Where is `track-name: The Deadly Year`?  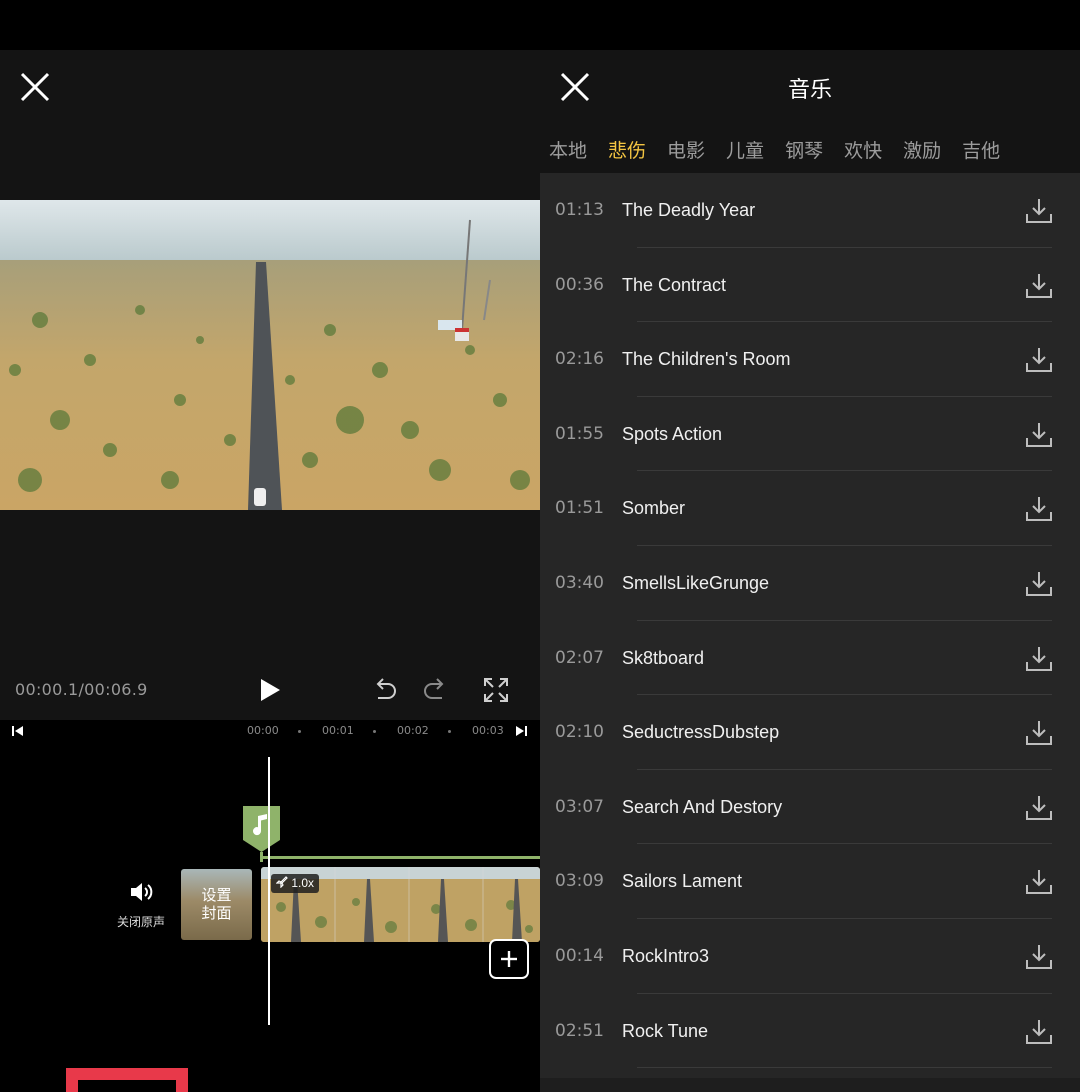 track-name: The Deadly Year is located at coordinates (689, 210).